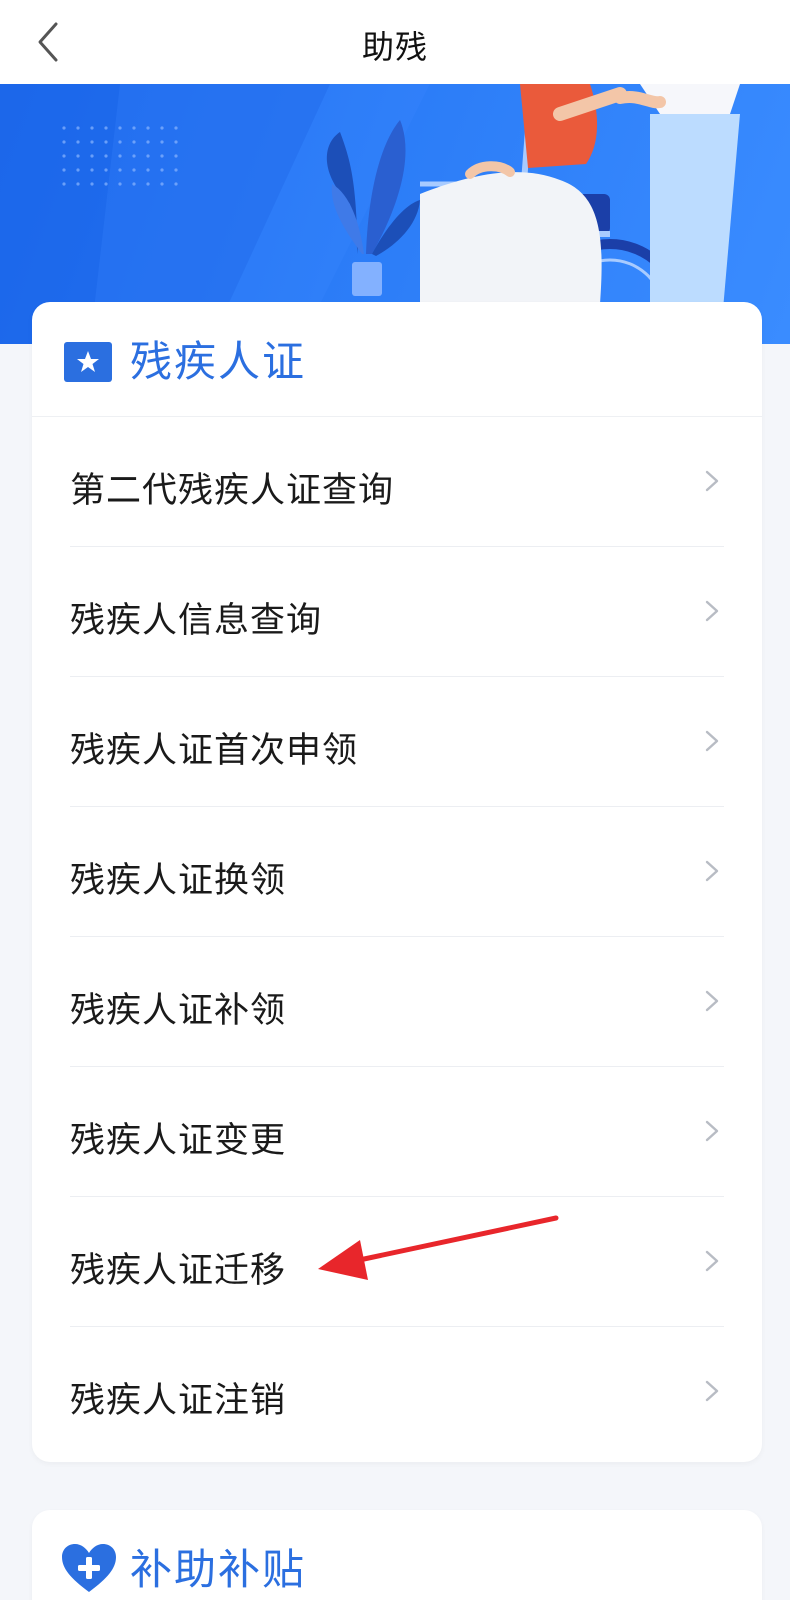 The image size is (790, 1600). I want to click on heart-plus-icon, so click(89, 1568).